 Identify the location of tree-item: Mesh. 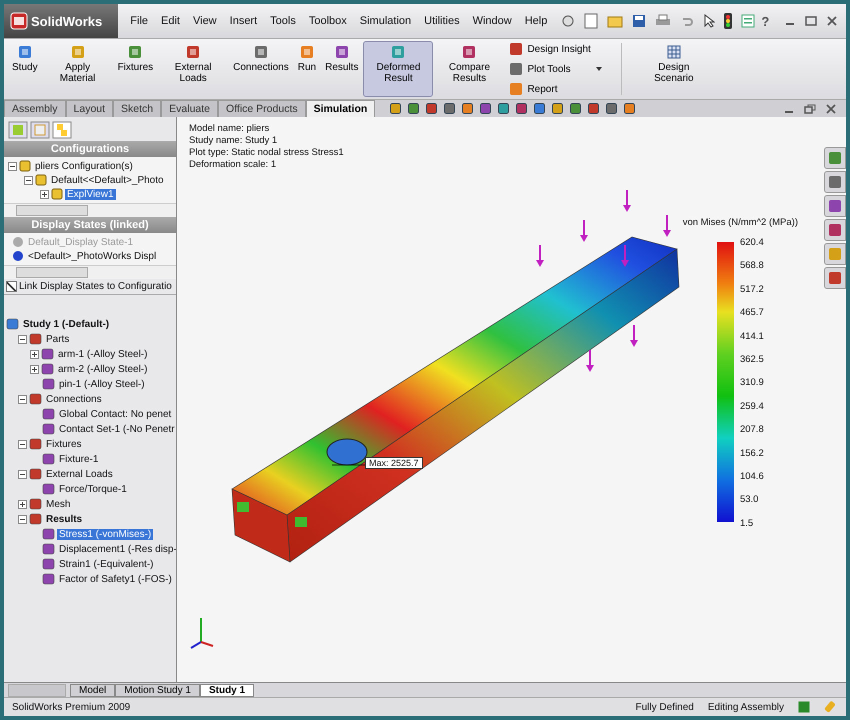
(58, 504).